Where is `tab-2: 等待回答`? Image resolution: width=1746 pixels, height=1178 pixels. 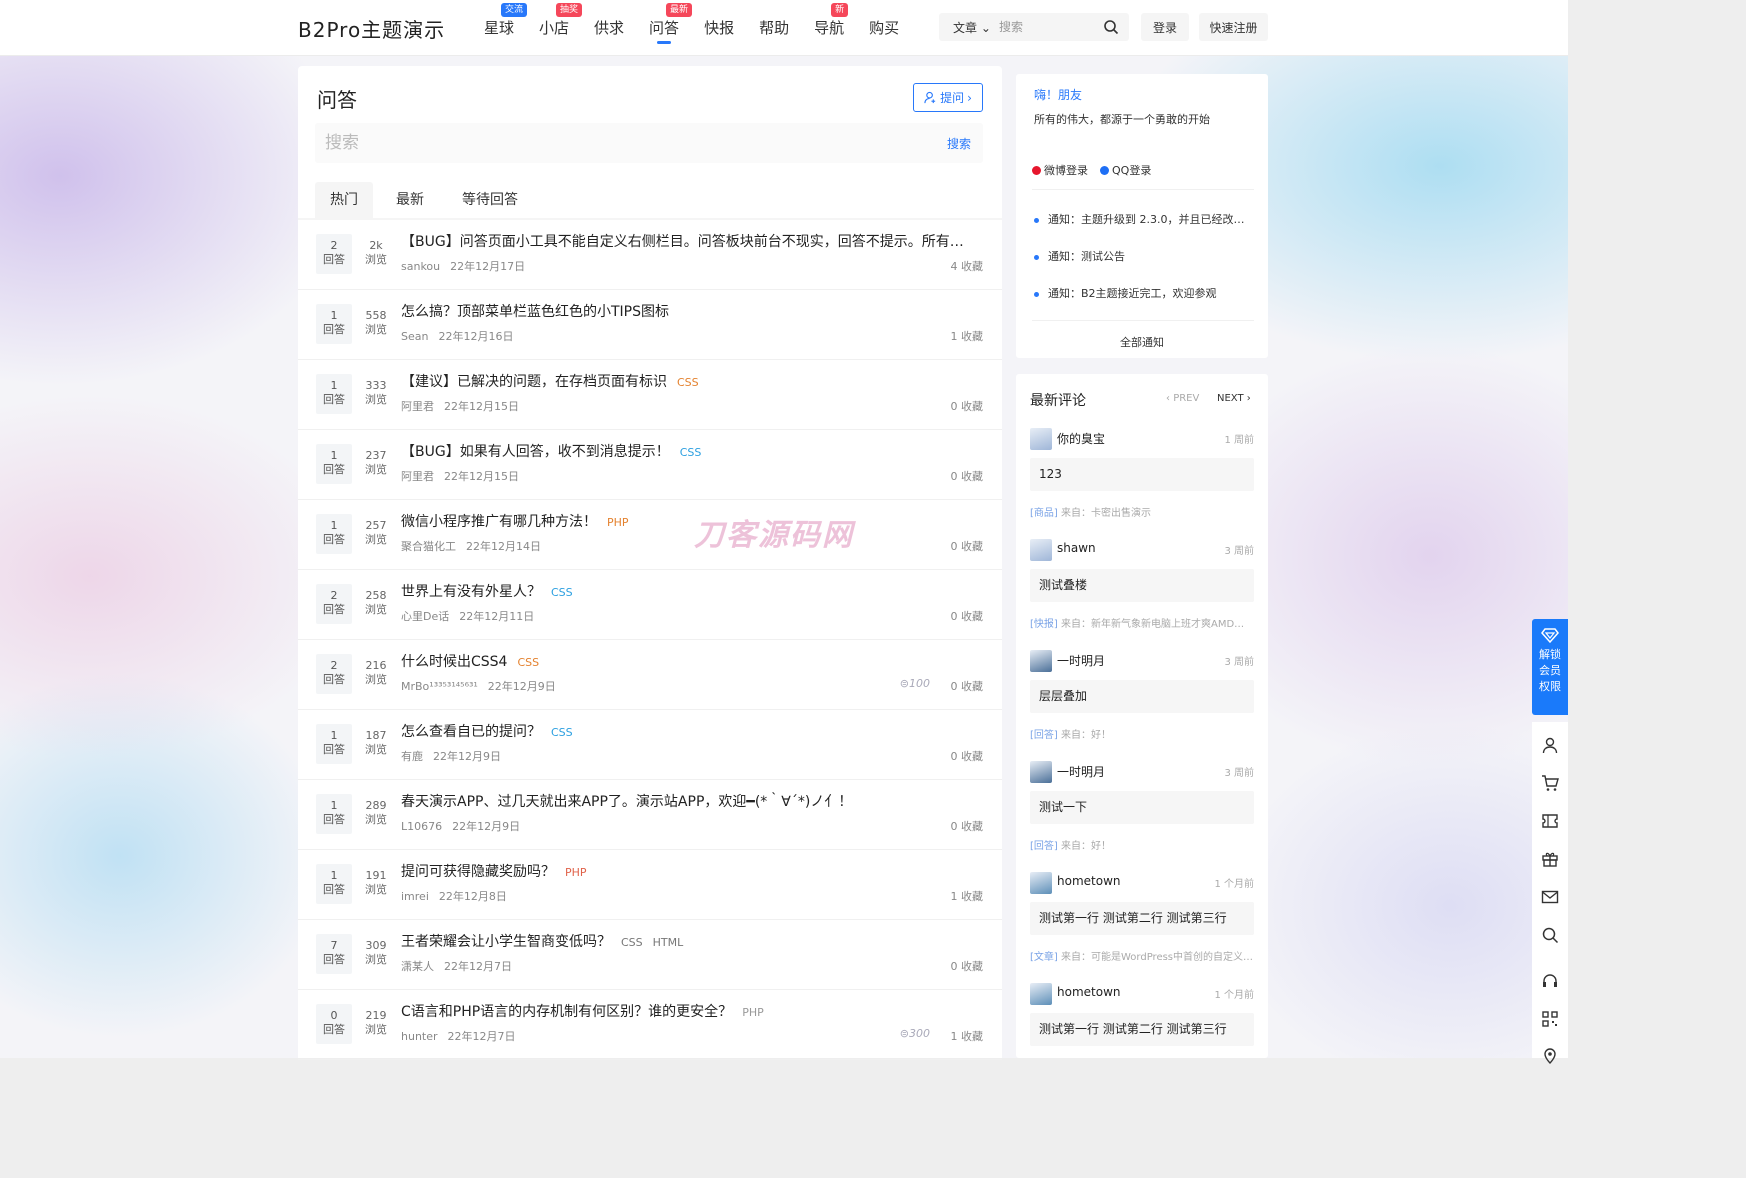 tab-2: 等待回答 is located at coordinates (490, 201).